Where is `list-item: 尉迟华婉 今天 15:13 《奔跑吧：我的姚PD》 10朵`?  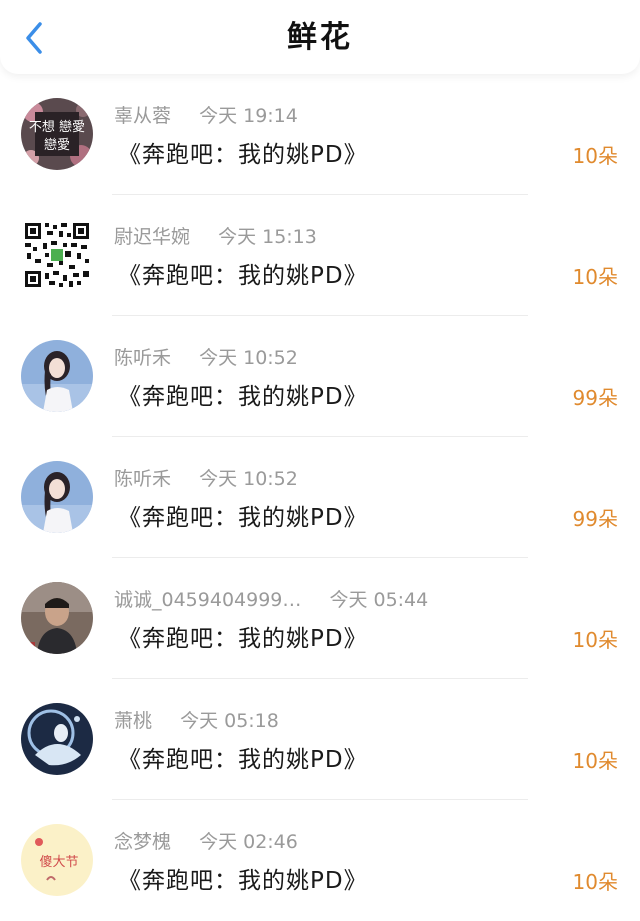
list-item: 尉迟华婉 今天 15:13 《奔跑吧：我的姚PD》 10朵 is located at coordinates (320, 255).